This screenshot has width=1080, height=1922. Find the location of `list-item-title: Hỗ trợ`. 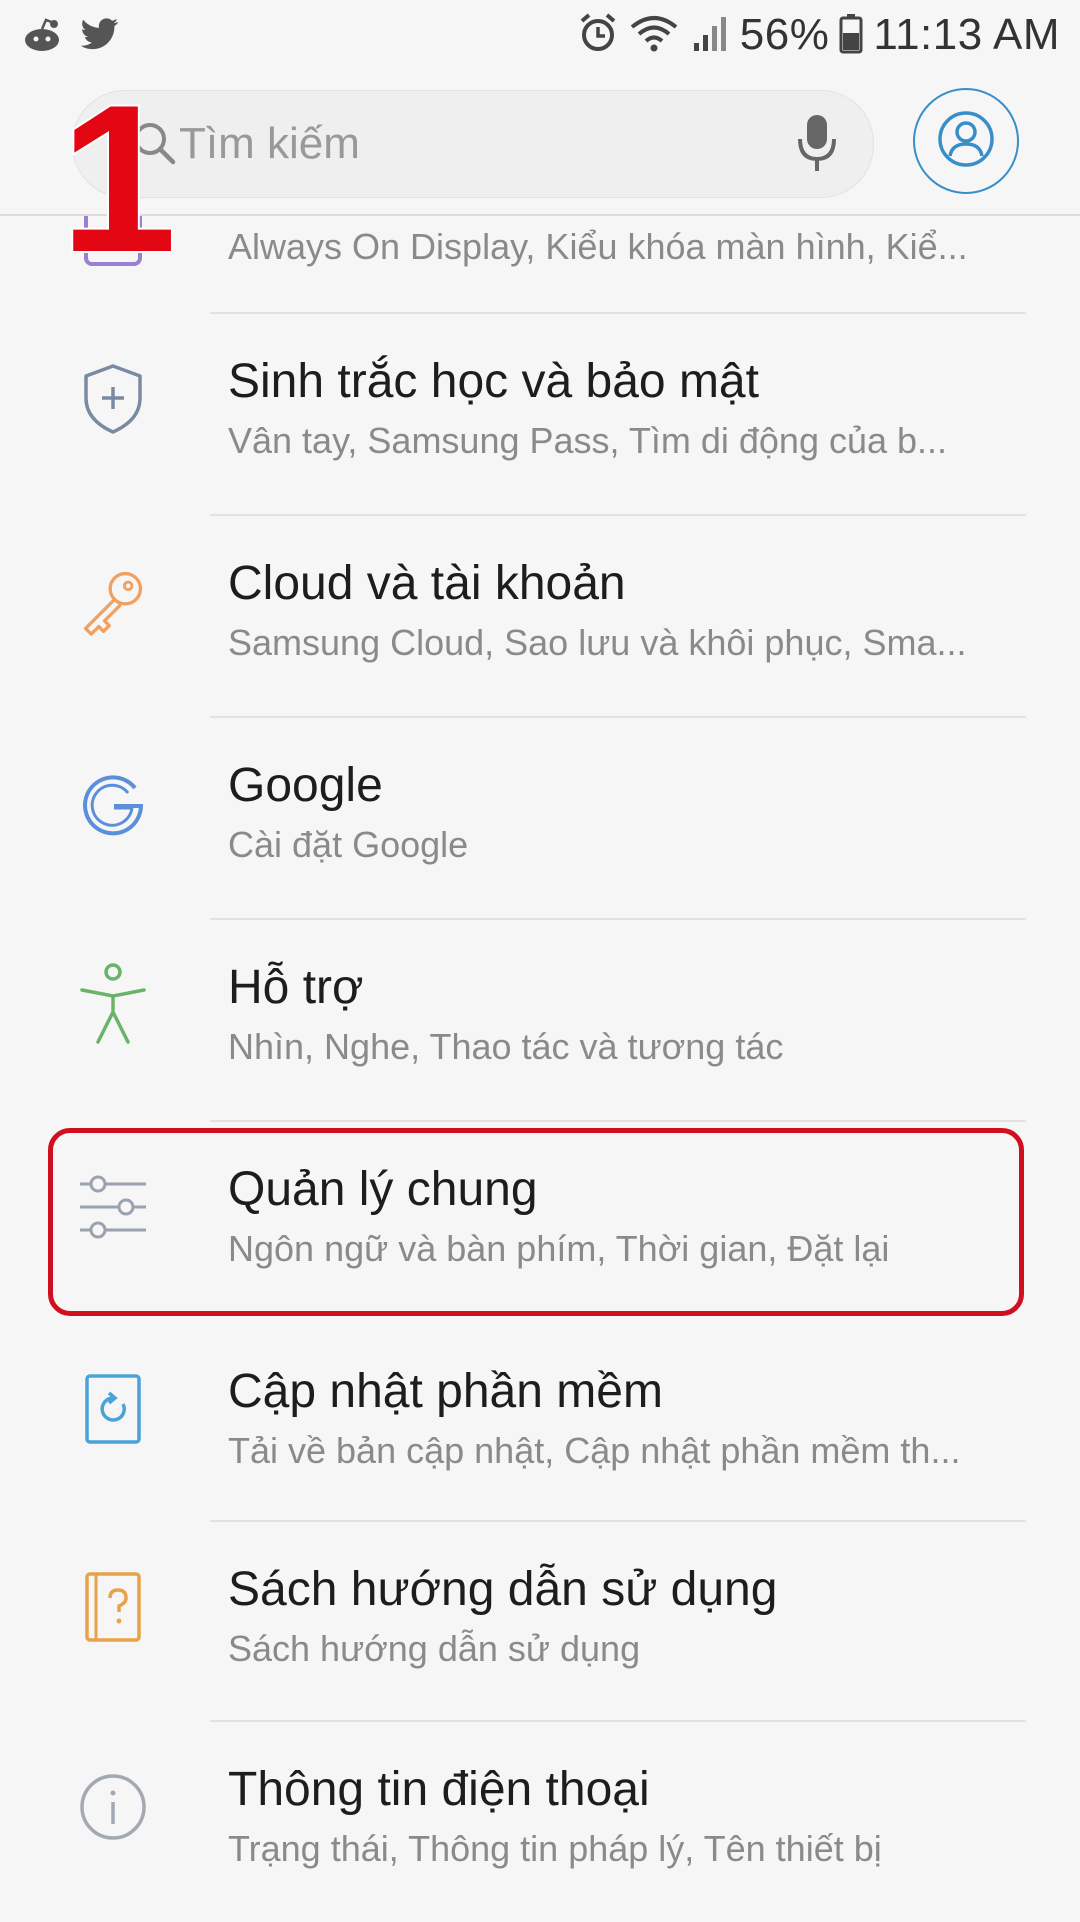

list-item-title: Hỗ trợ is located at coordinates (296, 987).